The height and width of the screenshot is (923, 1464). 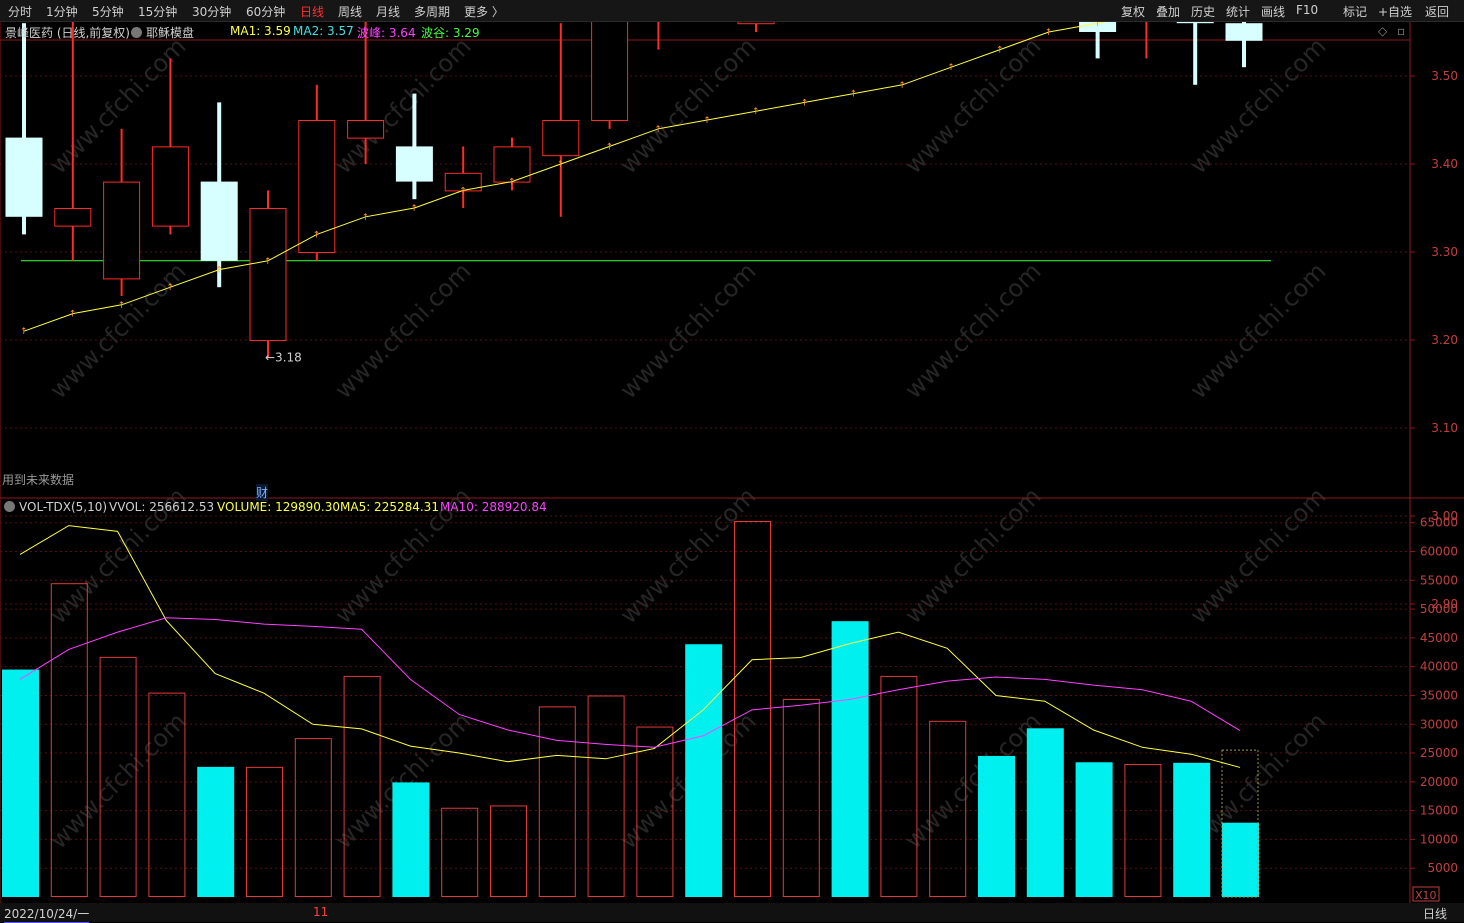 What do you see at coordinates (1203, 11) in the screenshot?
I see `toolbar-button-2: 历史` at bounding box center [1203, 11].